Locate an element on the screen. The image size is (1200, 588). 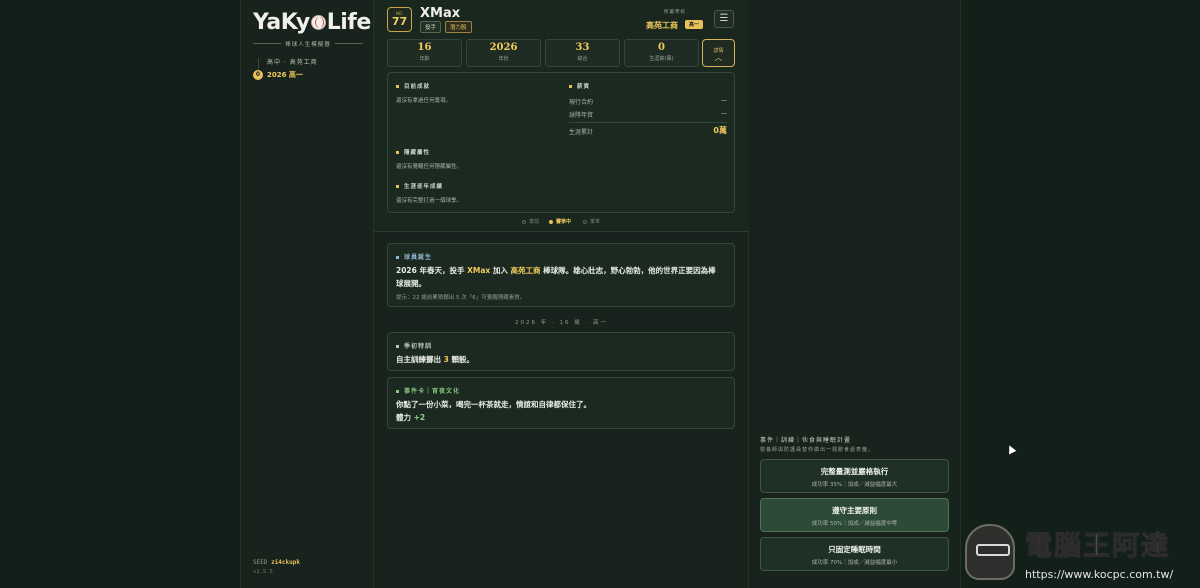
stage-label: 高中 · 高苑工商 is located at coordinates (292, 62).